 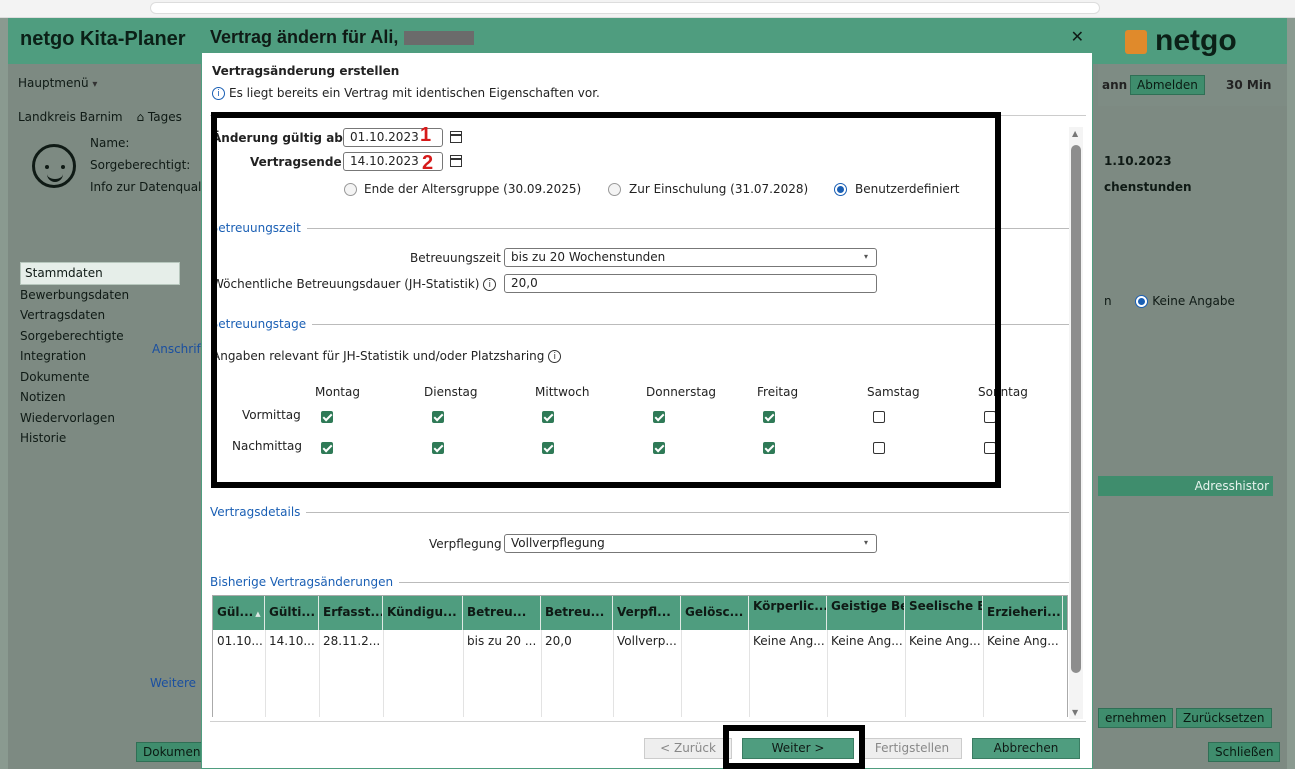 What do you see at coordinates (176, 349) in the screenshot?
I see `address-link: Anschrif` at bounding box center [176, 349].